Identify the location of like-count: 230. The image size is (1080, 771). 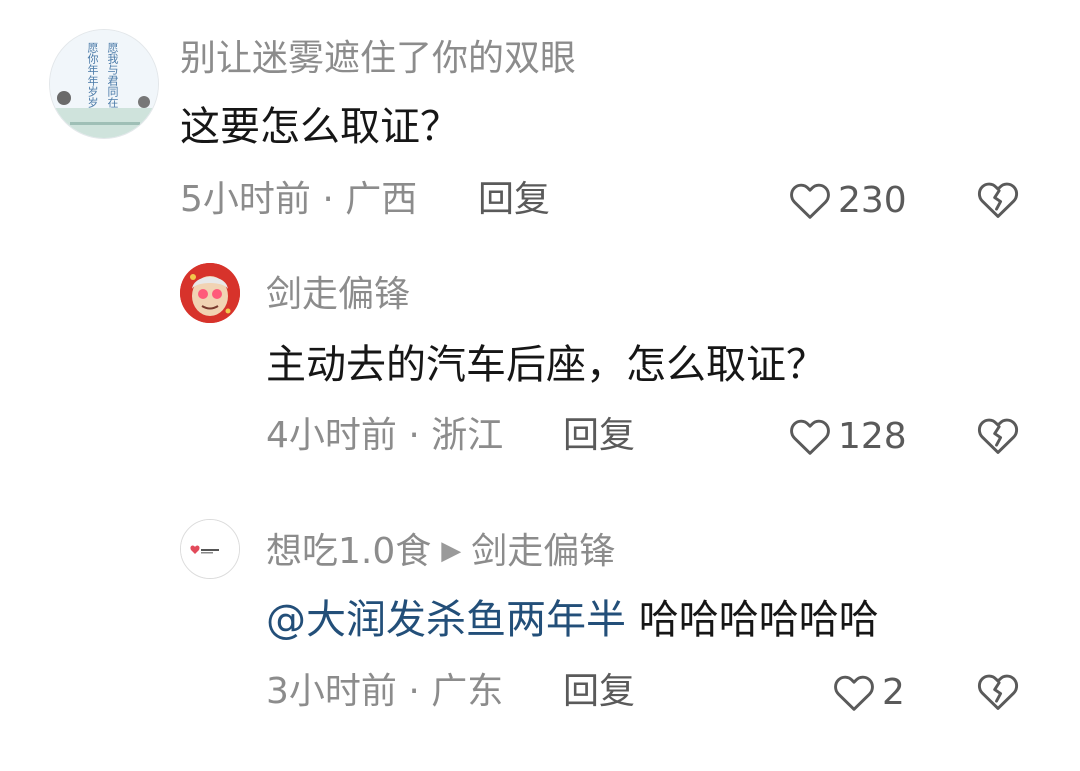
(872, 200).